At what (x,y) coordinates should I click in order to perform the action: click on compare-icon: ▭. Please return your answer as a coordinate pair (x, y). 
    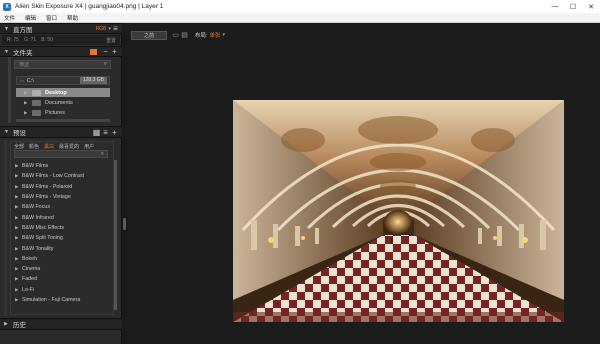
    Looking at the image, I should click on (175, 35).